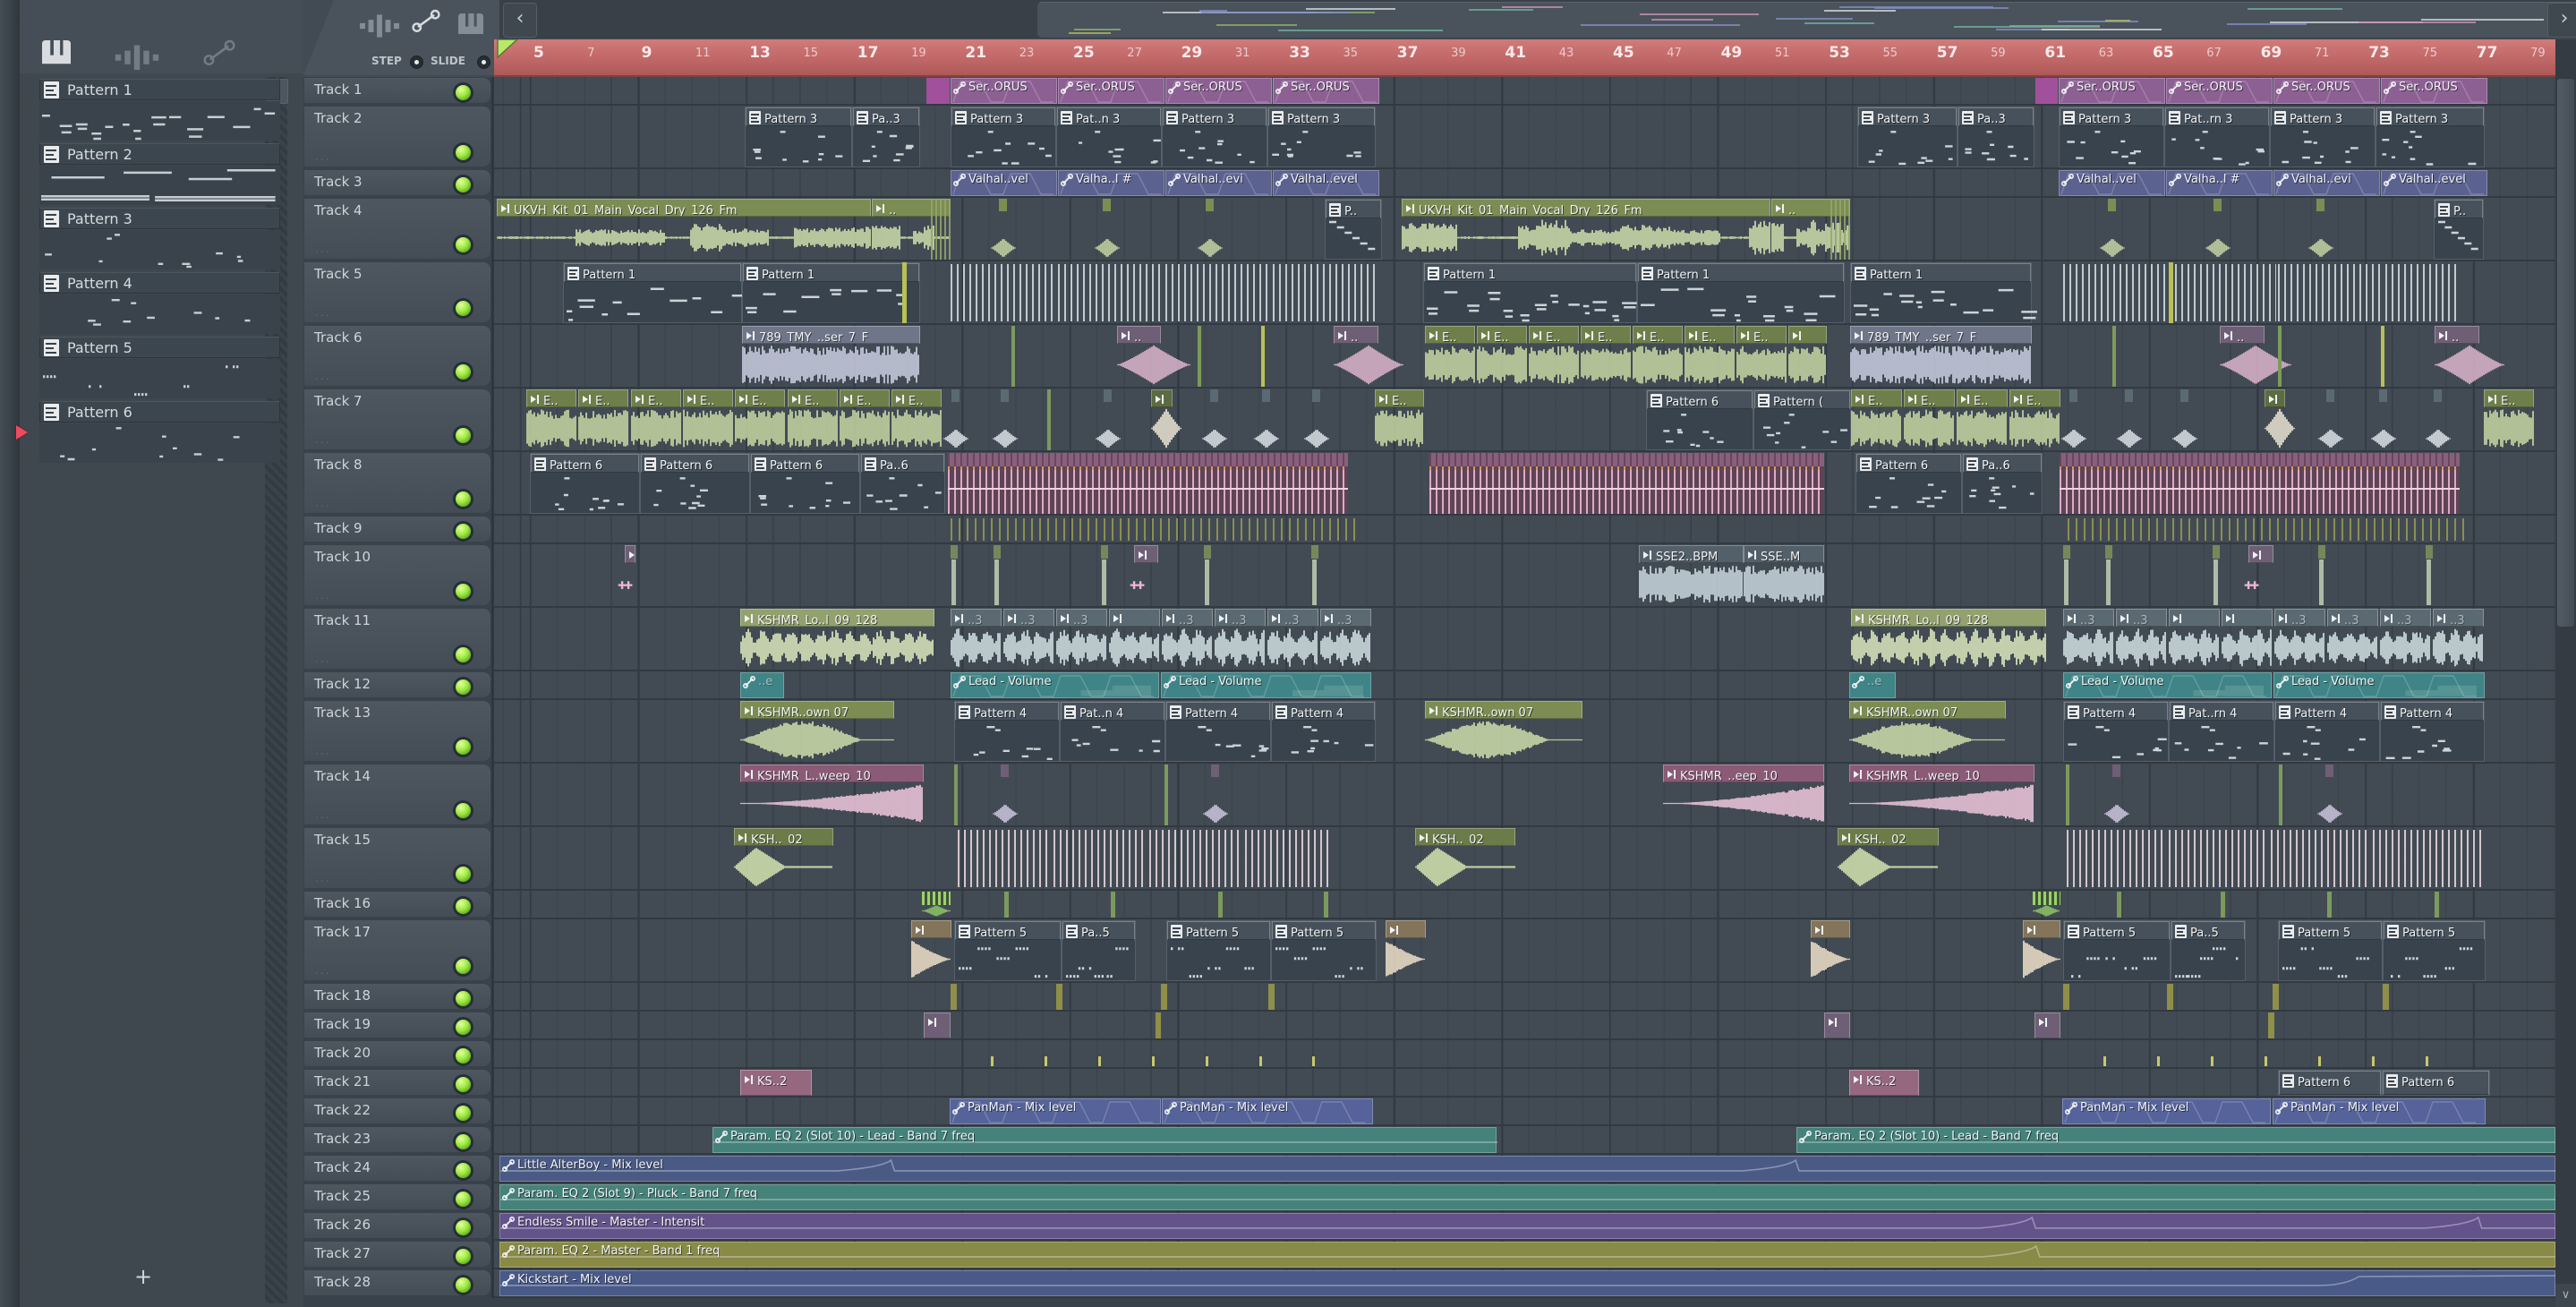  What do you see at coordinates (342, 1053) in the screenshot?
I see `track-name: Track 20` at bounding box center [342, 1053].